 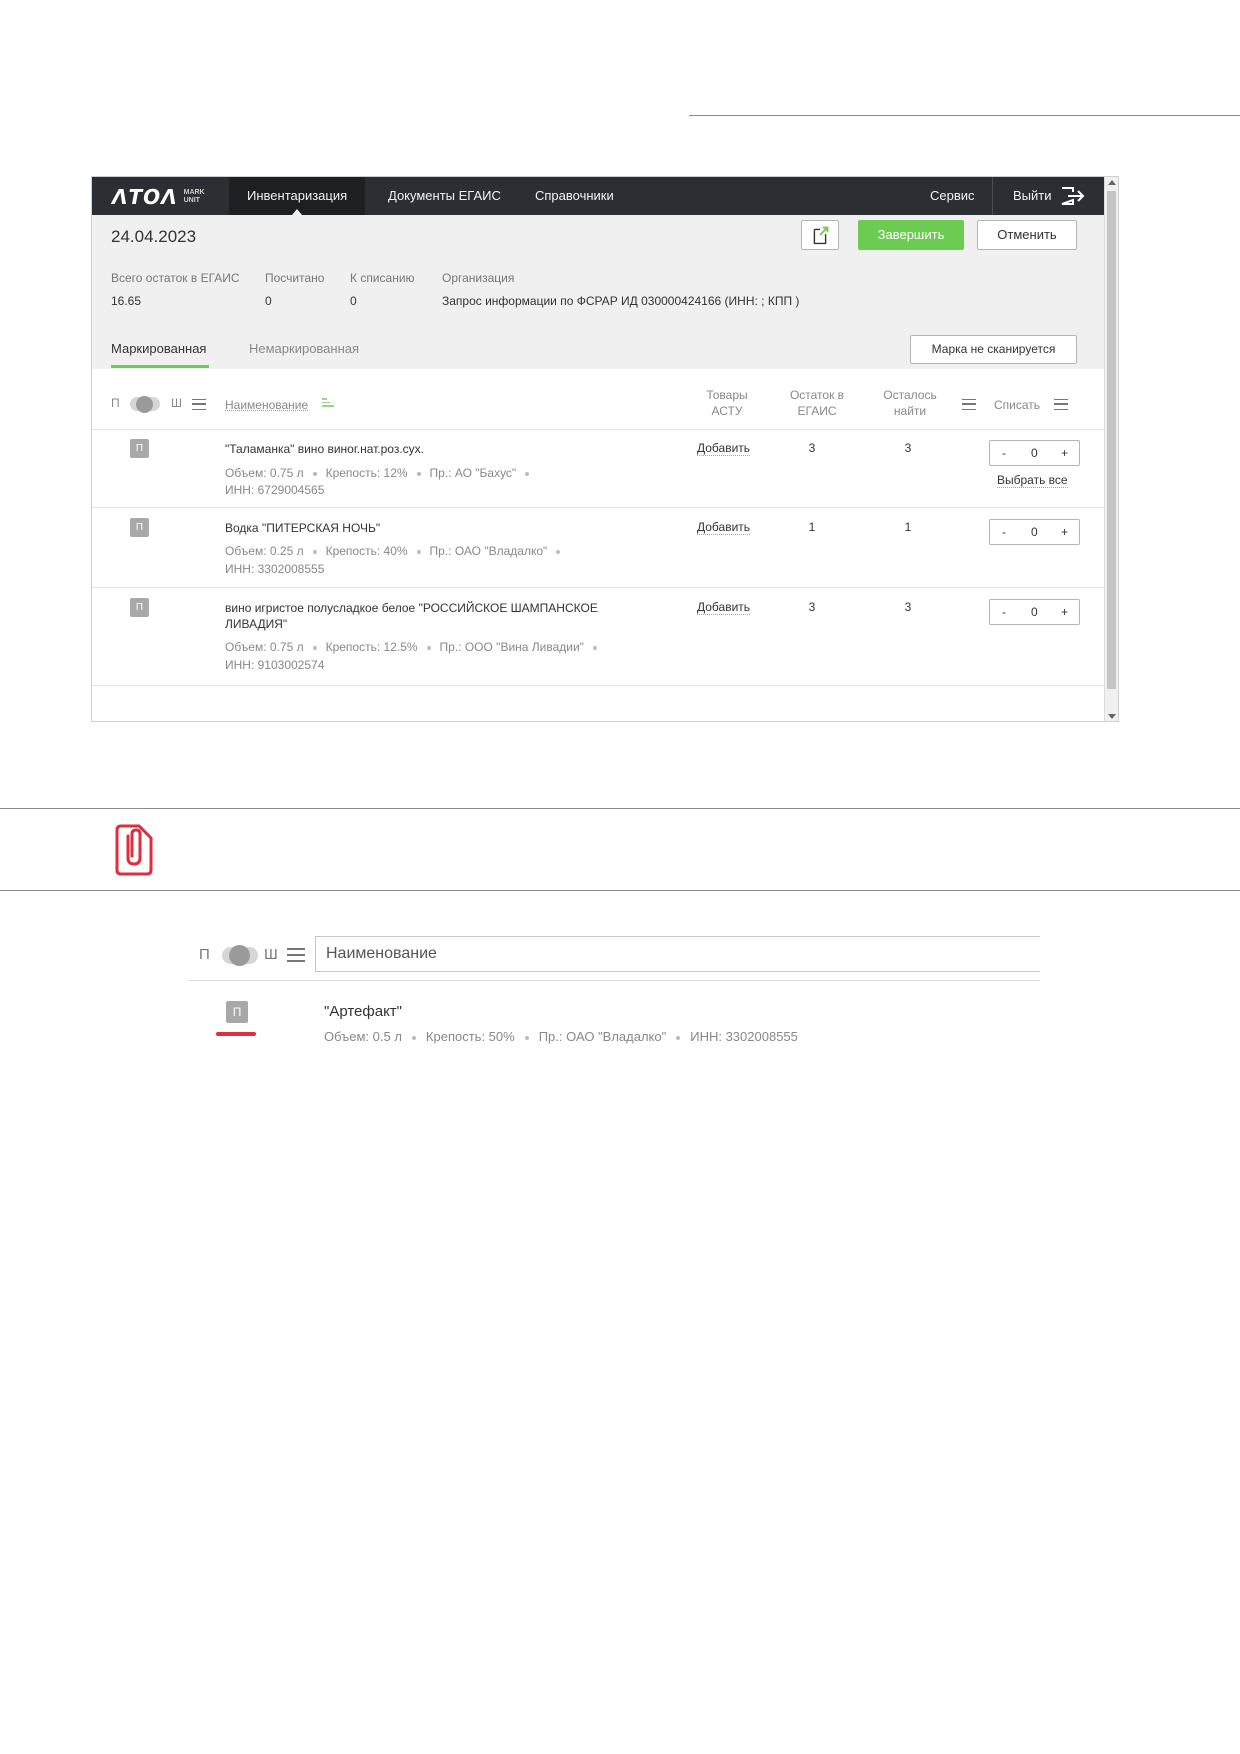 I want to click on exit-icon, so click(x=1073, y=196).